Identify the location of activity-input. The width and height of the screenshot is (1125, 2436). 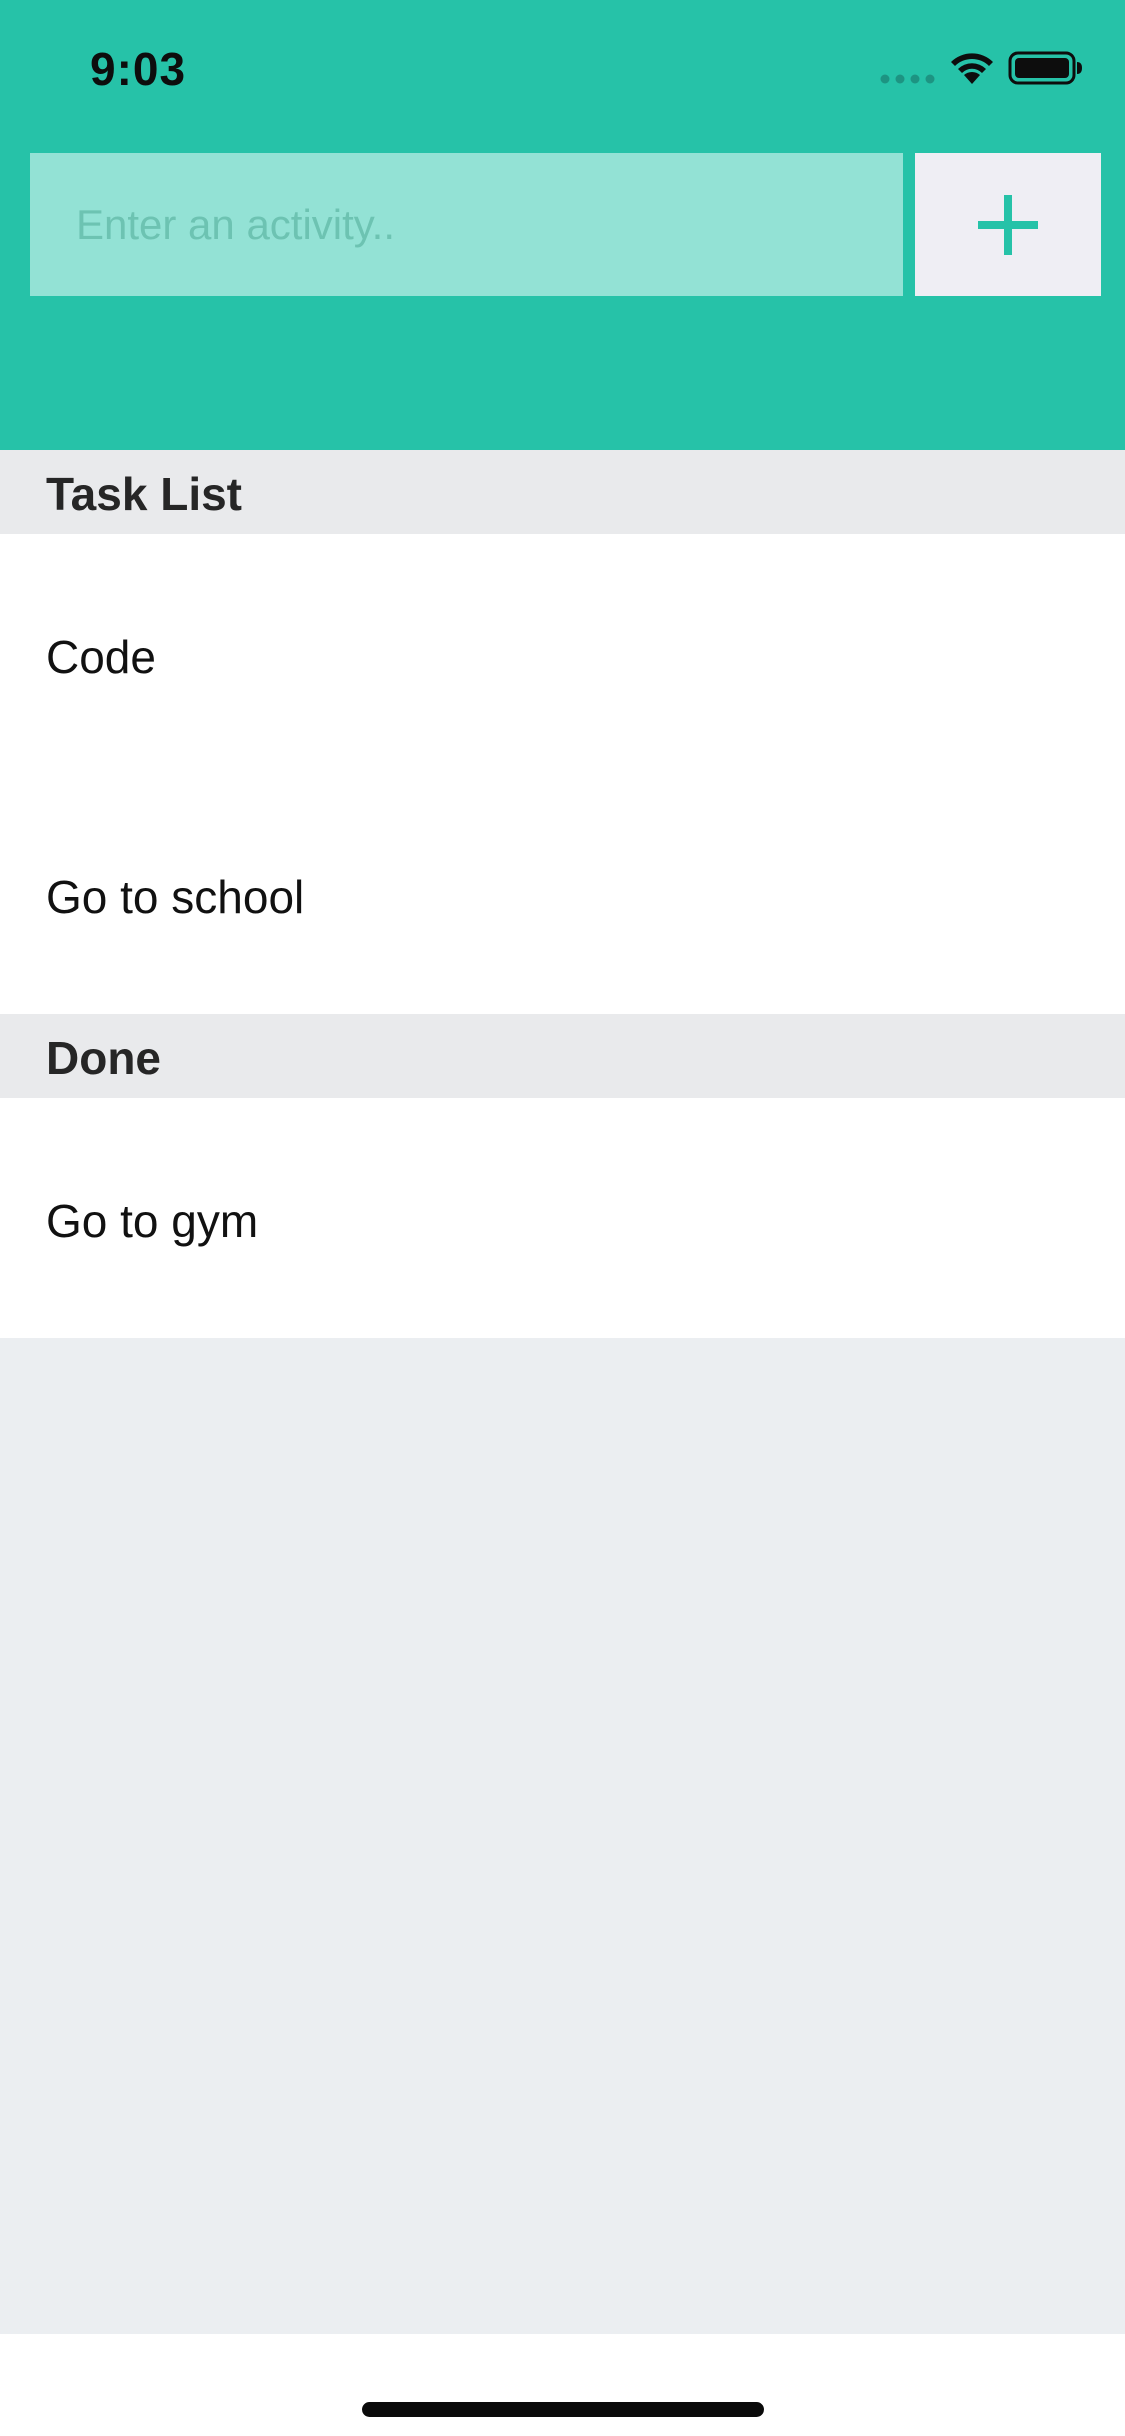
(466, 224).